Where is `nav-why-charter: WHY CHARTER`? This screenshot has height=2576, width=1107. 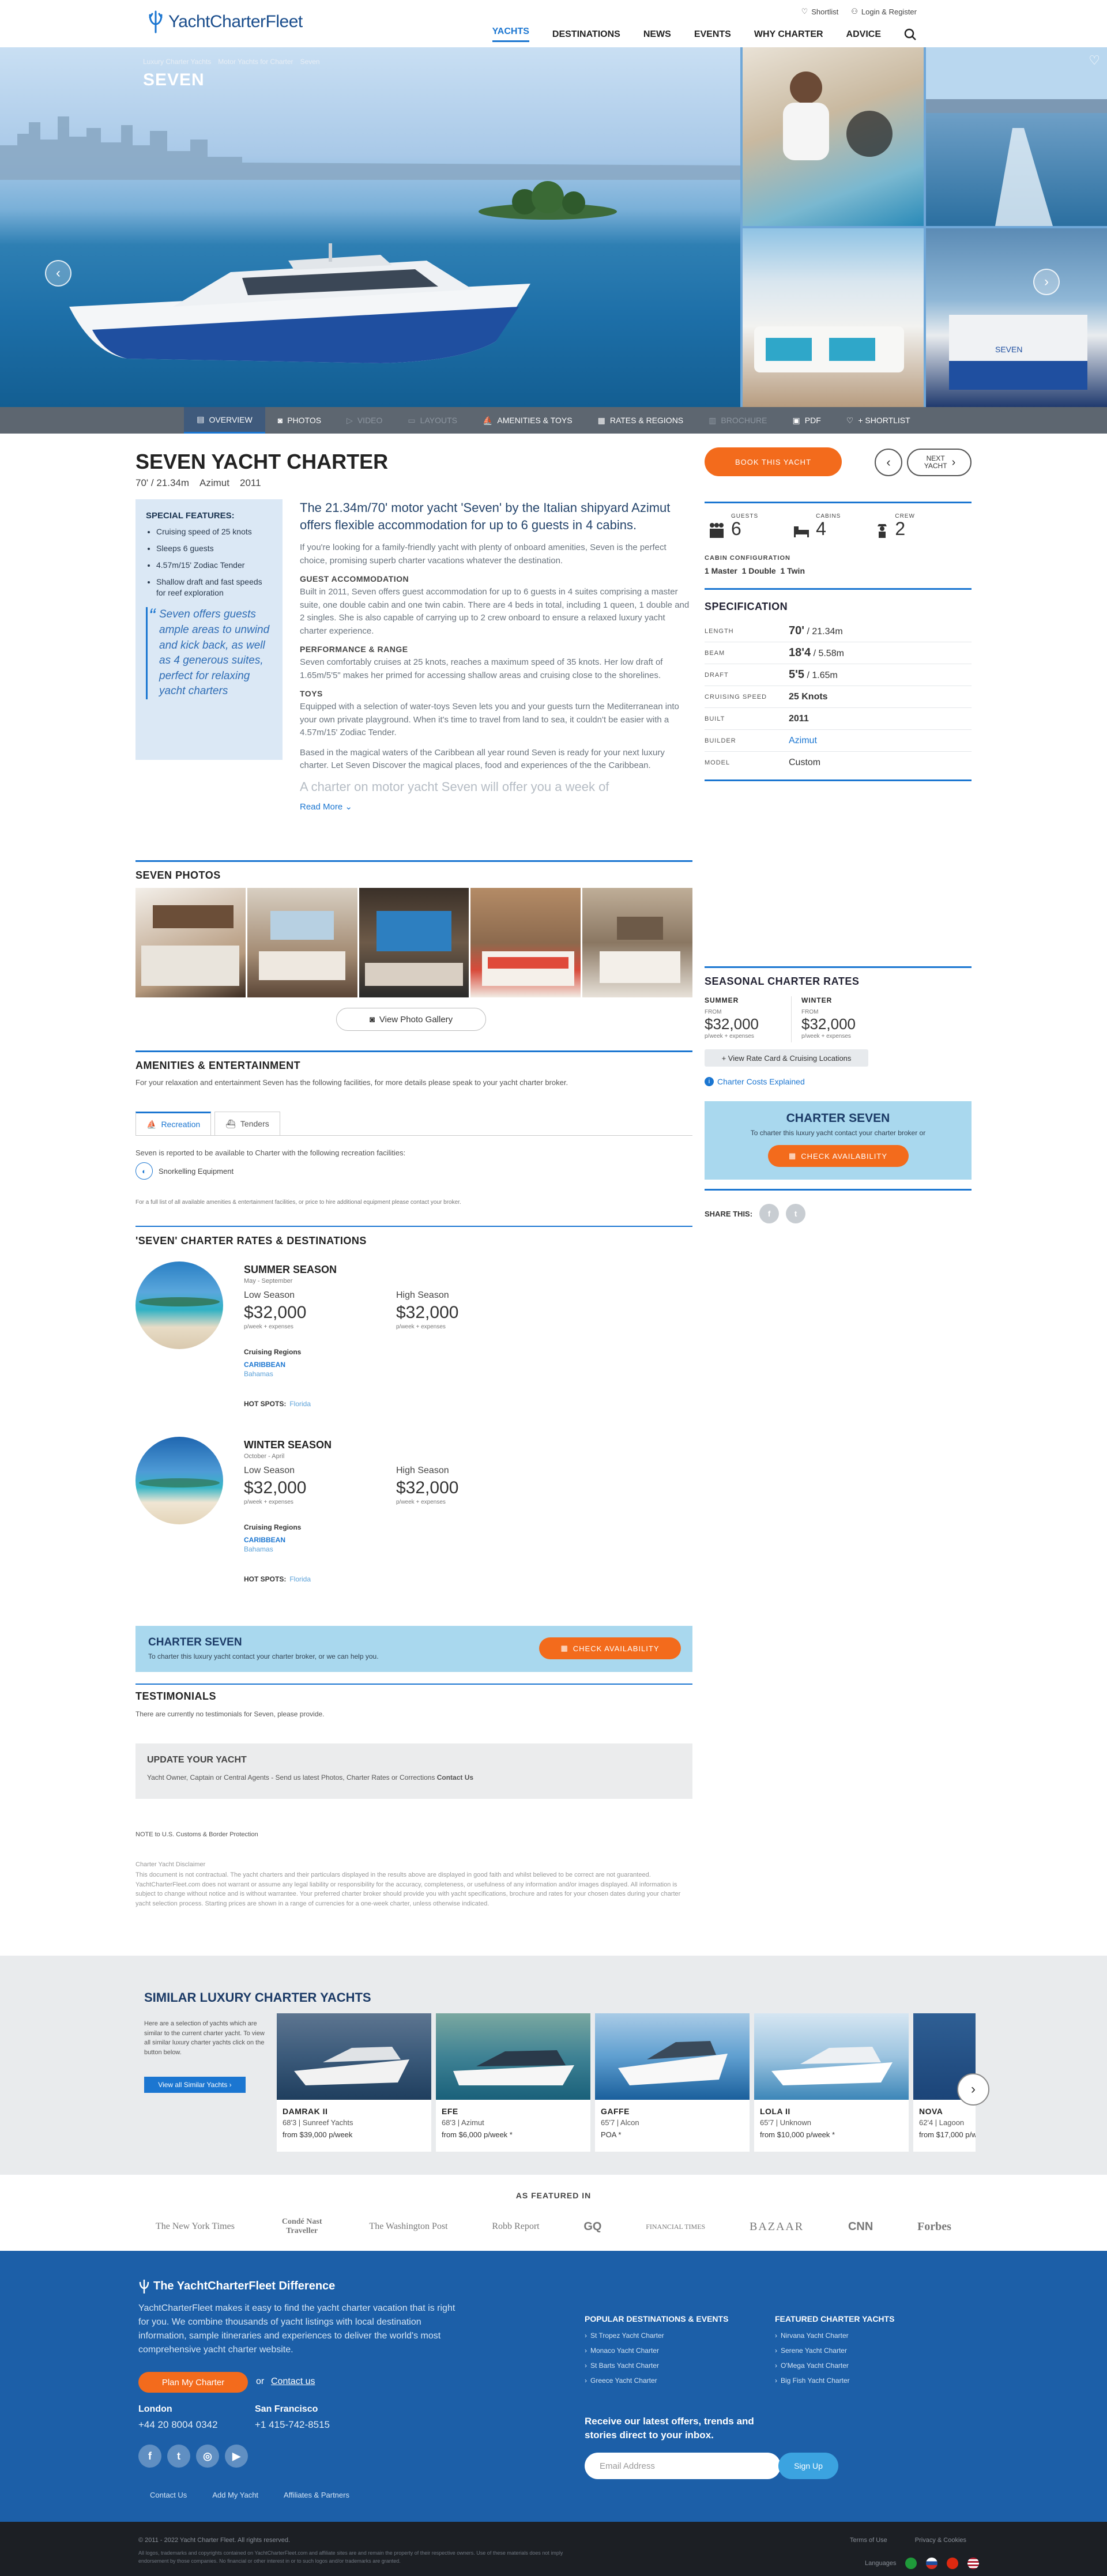
nav-why-charter: WHY CHARTER is located at coordinates (788, 34).